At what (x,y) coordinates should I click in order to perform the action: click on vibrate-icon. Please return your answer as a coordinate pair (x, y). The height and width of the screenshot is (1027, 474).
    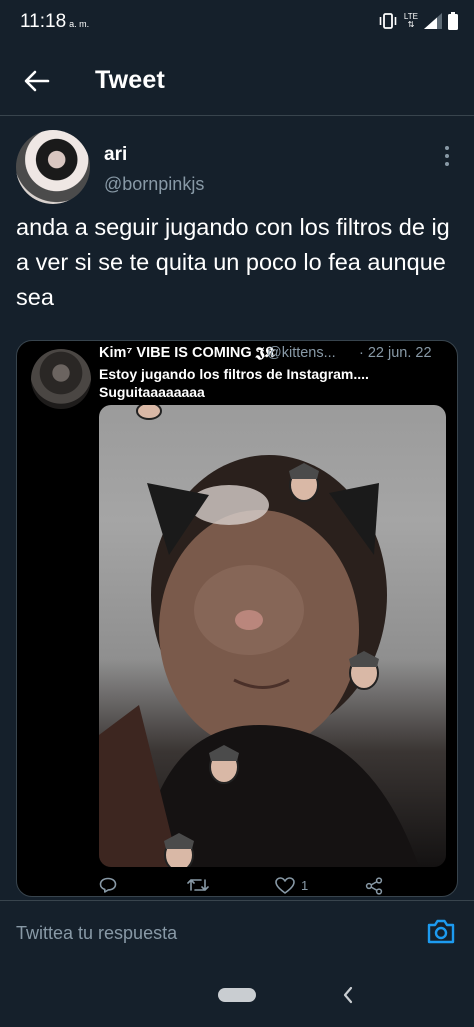
    Looking at the image, I should click on (388, 21).